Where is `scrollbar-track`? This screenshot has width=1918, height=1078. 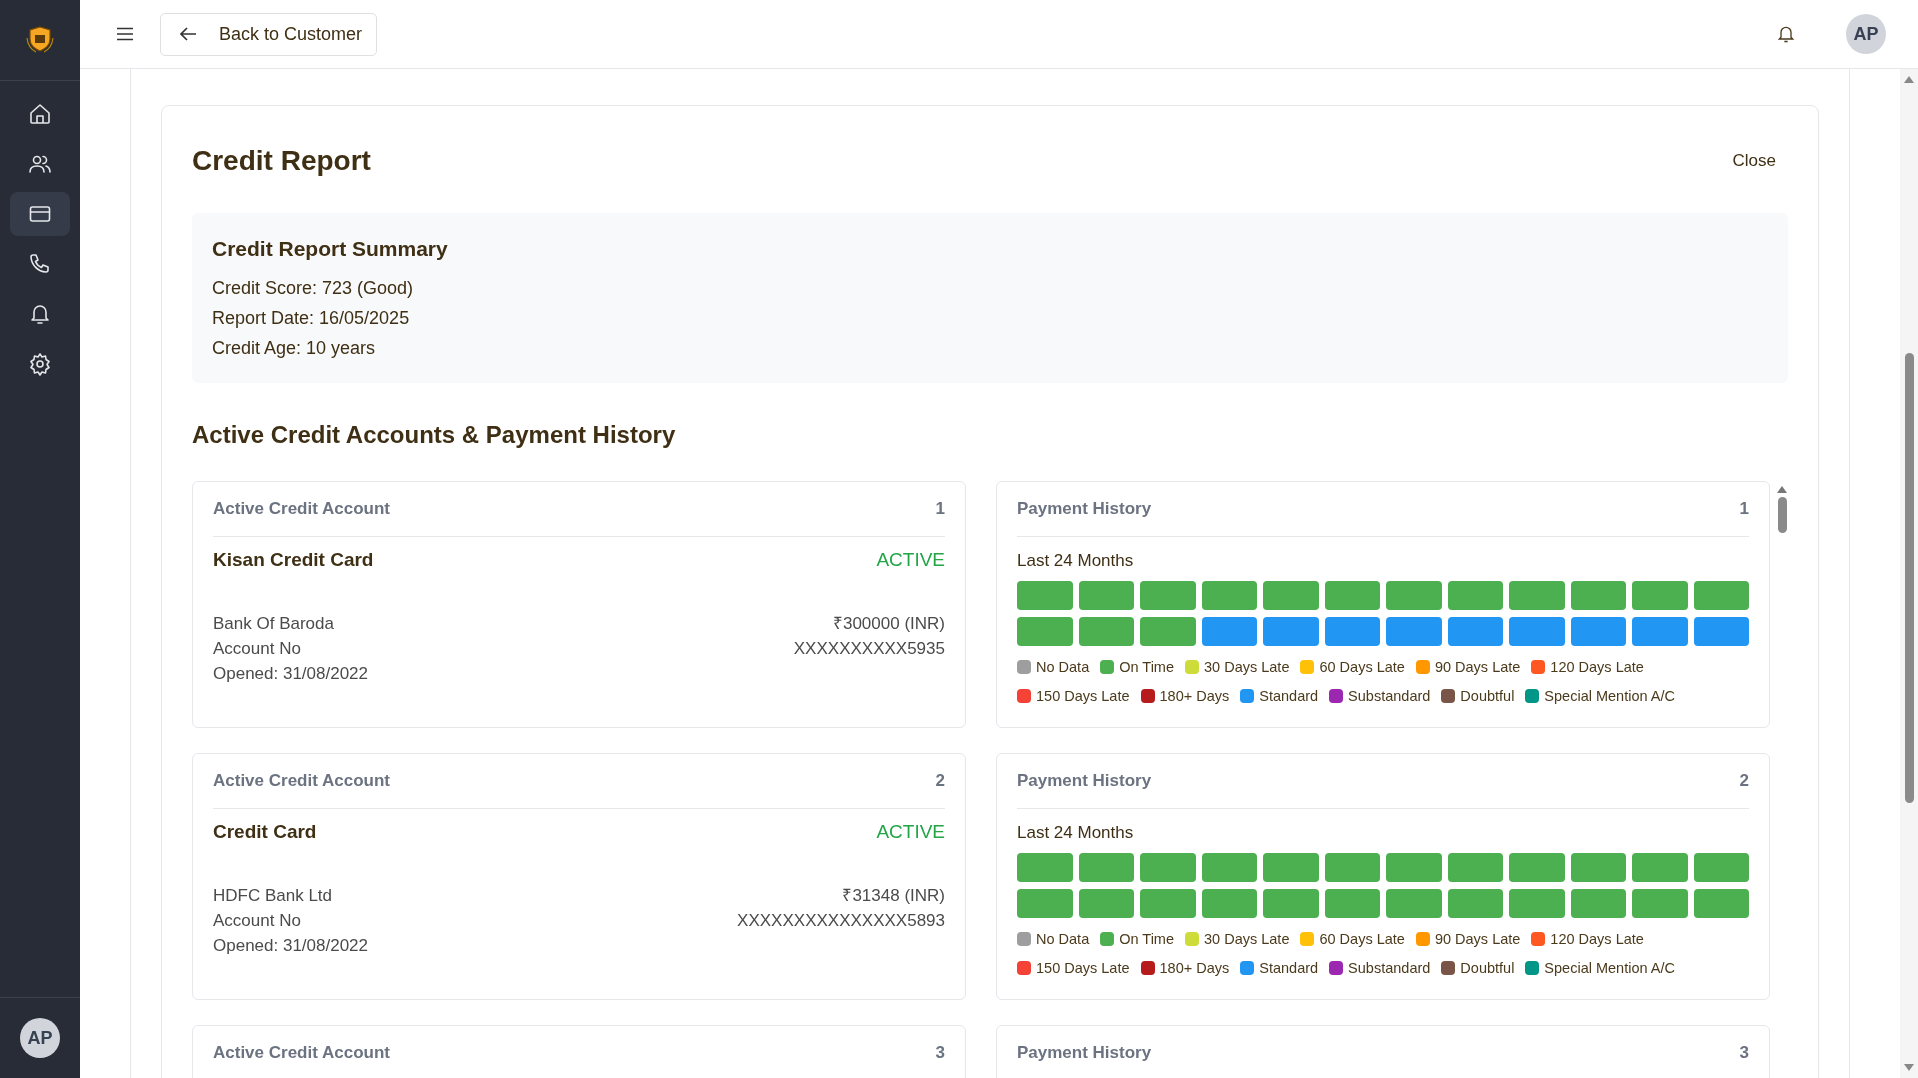
scrollbar-track is located at coordinates (1909, 573).